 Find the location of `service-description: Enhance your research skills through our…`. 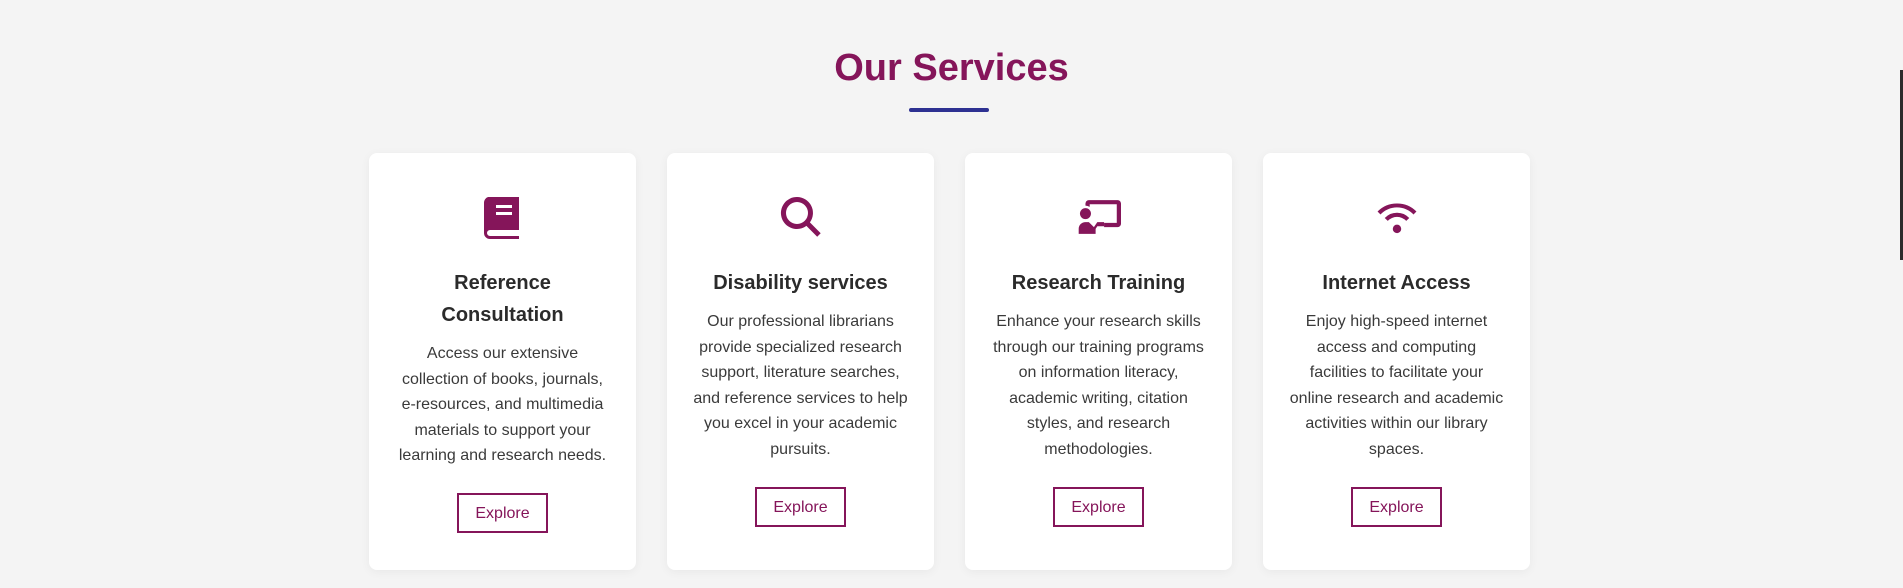

service-description: Enhance your research skills through our… is located at coordinates (1098, 385).